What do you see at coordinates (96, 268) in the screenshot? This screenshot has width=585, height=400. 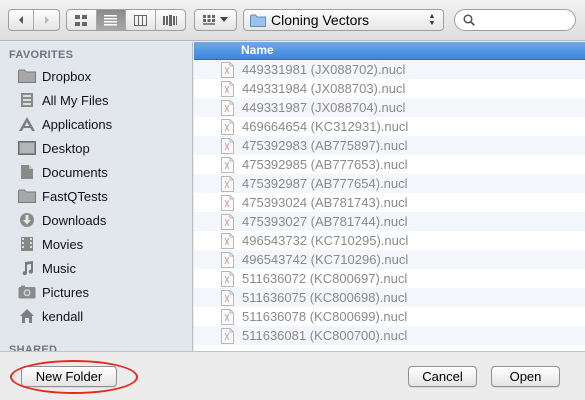 I see `sidebar-item-music: Music` at bounding box center [96, 268].